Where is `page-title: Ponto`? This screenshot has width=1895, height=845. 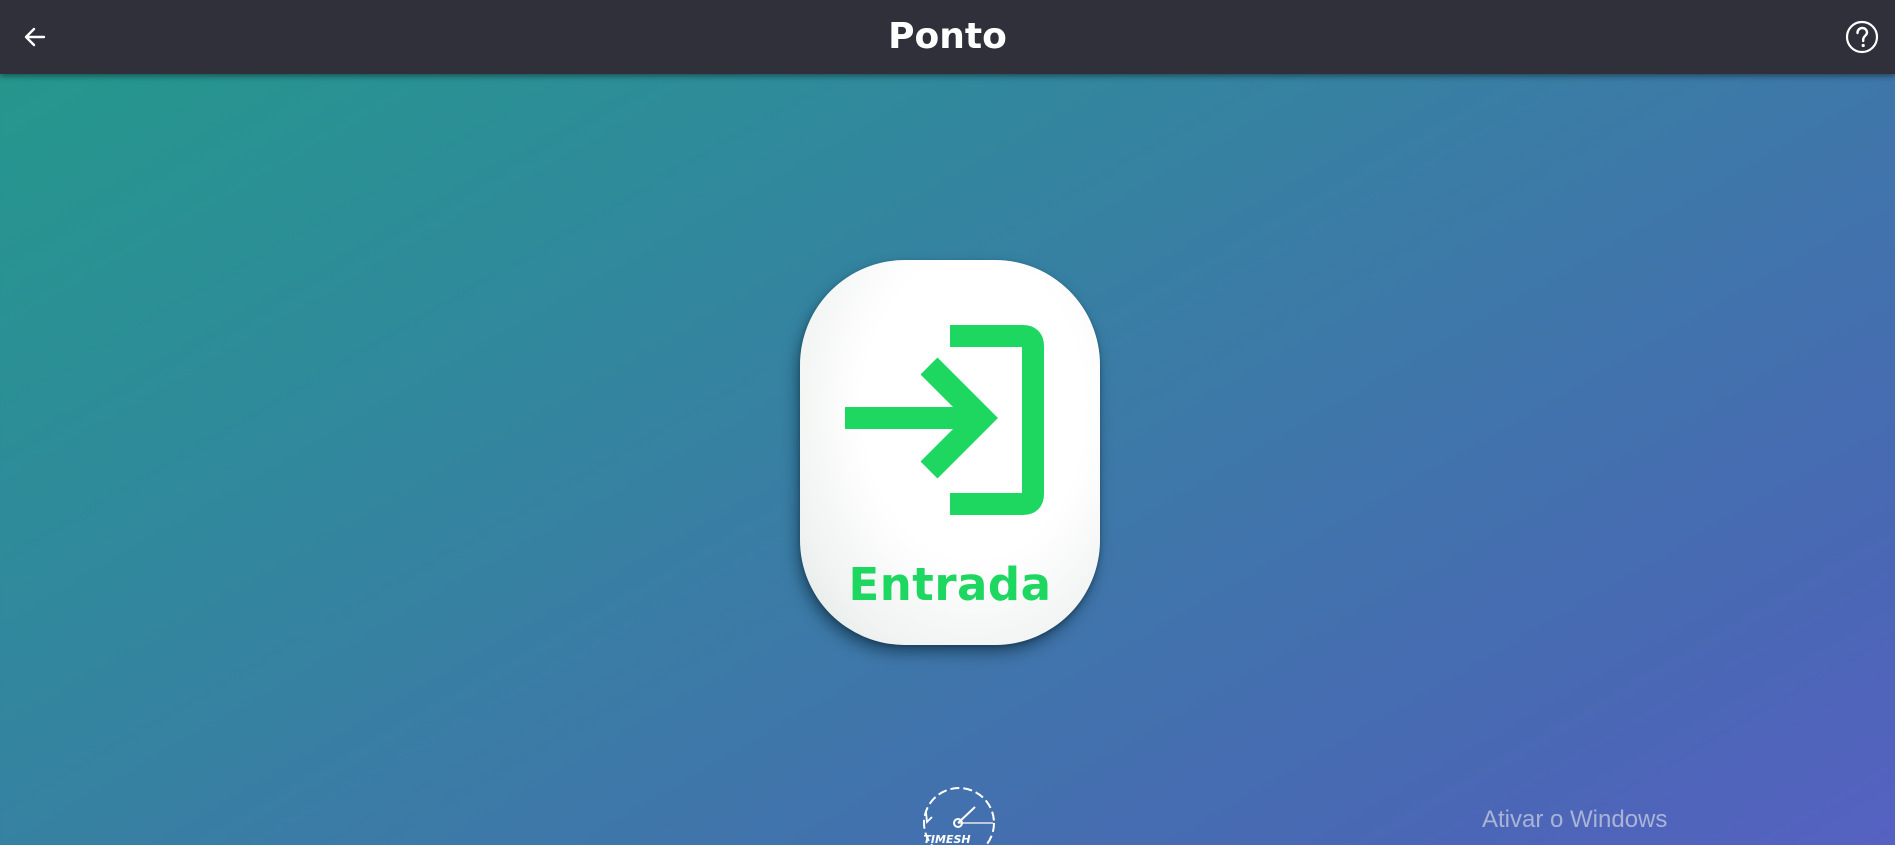 page-title: Ponto is located at coordinates (947, 36).